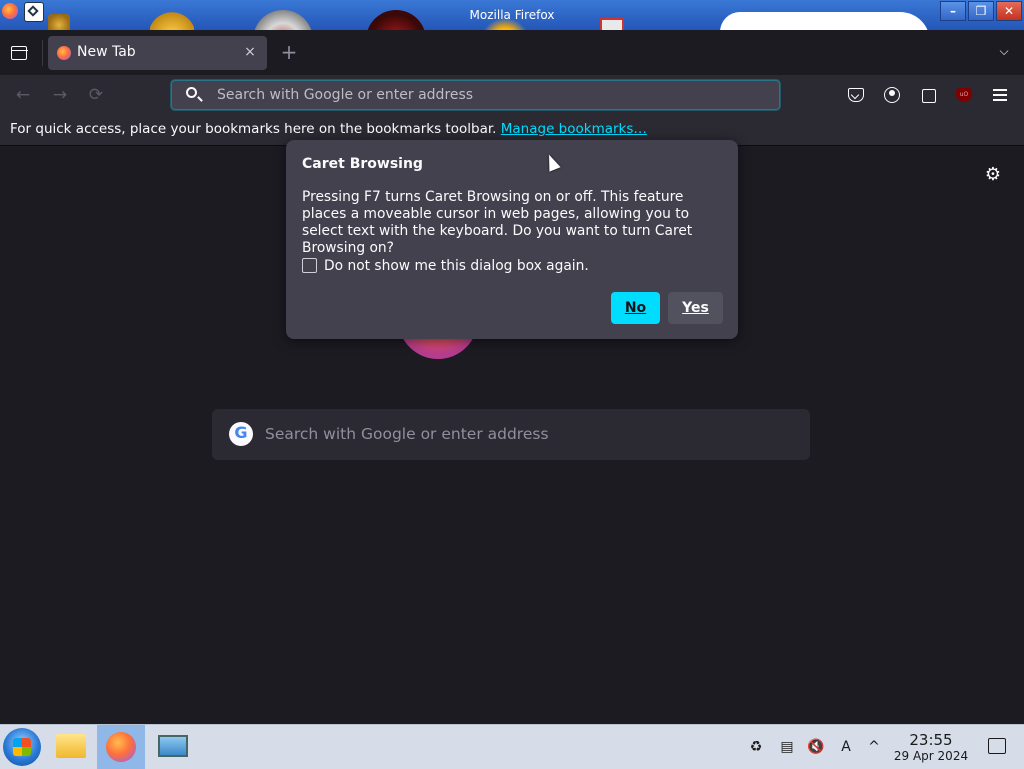  What do you see at coordinates (241, 434) in the screenshot?
I see `google-icon` at bounding box center [241, 434].